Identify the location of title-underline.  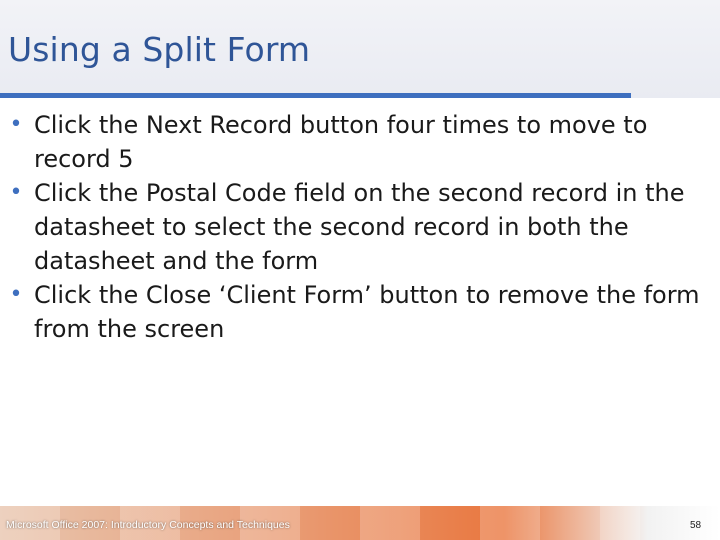
(315, 95).